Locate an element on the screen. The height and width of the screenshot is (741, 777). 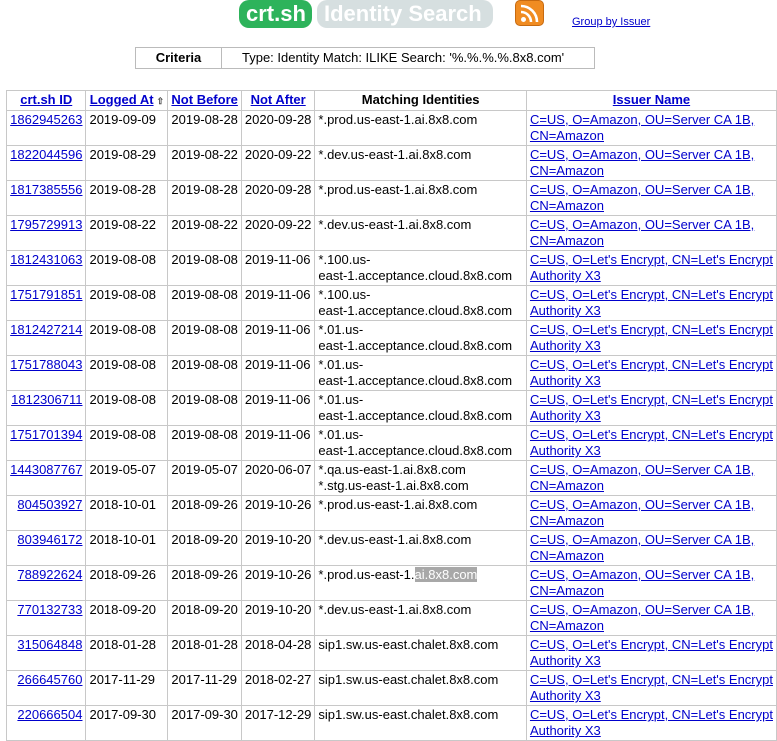
cert-id-link: 788922624 is located at coordinates (49, 574).